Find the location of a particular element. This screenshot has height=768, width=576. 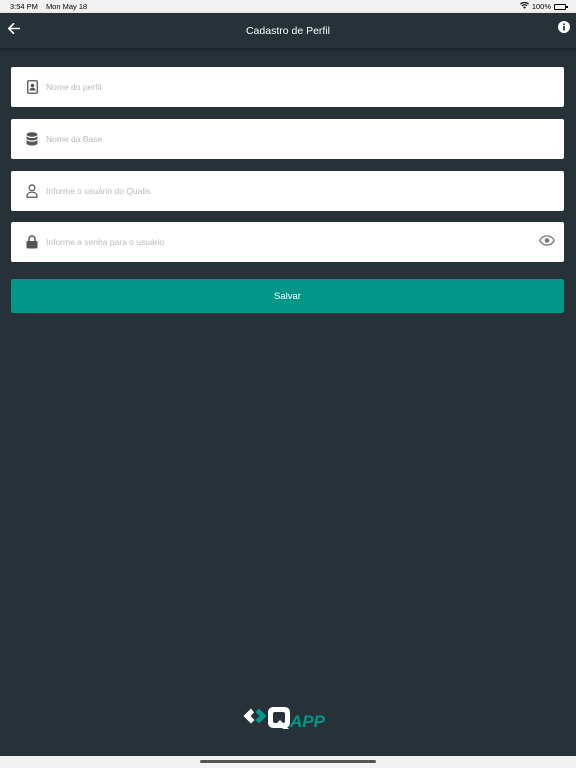

info-icon is located at coordinates (564, 29).